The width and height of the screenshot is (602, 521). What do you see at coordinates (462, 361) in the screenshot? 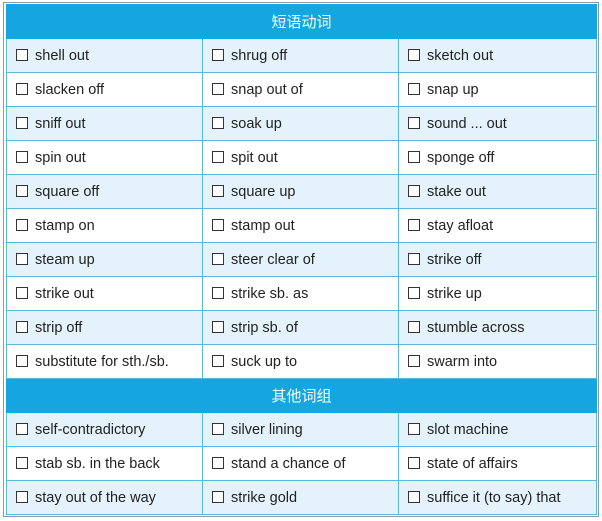
I see `phrase-text: swarm into` at bounding box center [462, 361].